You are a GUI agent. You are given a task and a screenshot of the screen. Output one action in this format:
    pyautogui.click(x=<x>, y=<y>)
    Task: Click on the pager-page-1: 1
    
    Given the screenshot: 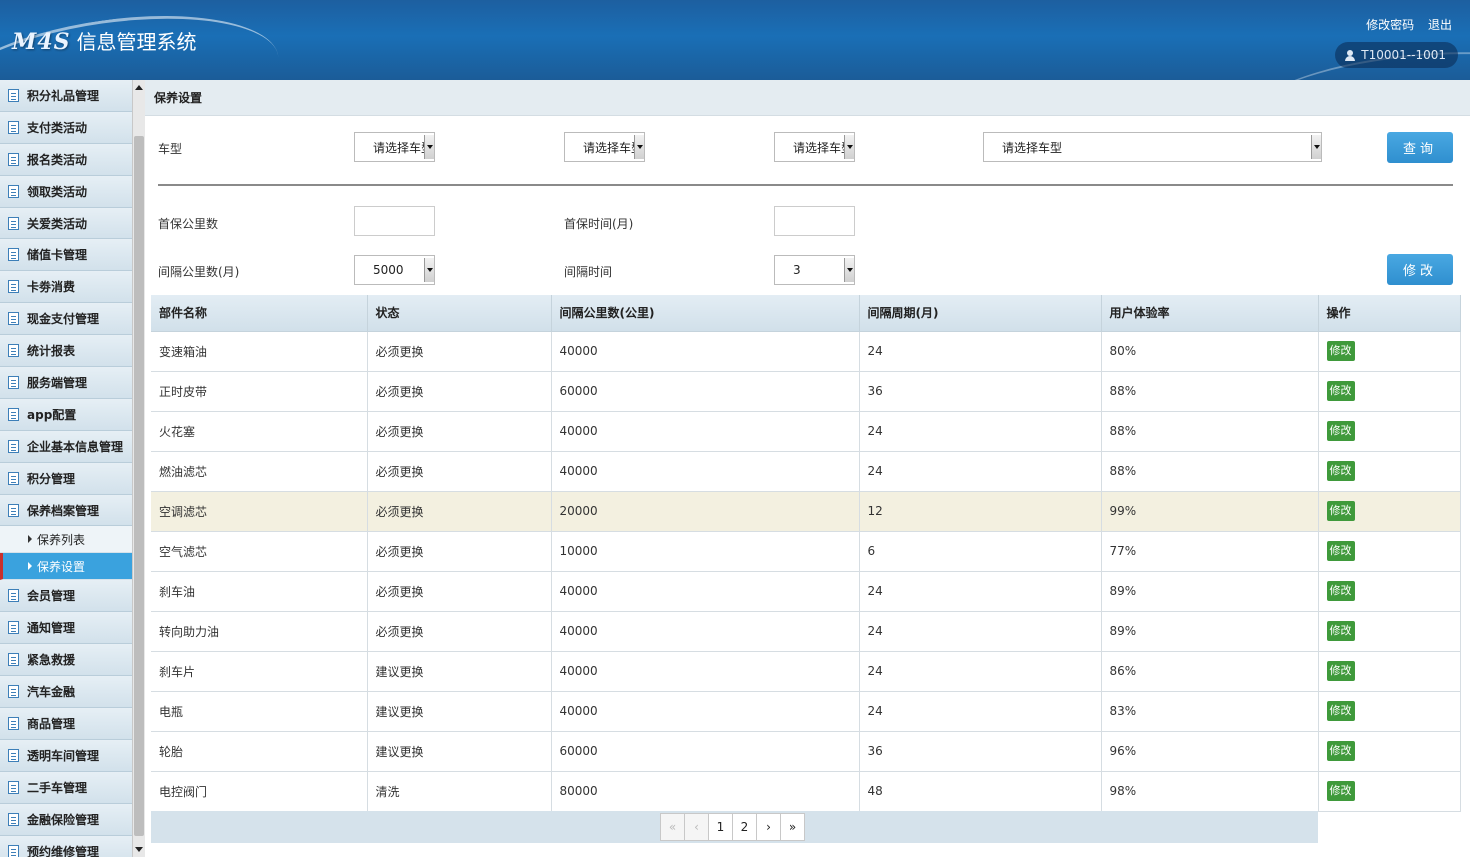 What is the action you would take?
    pyautogui.click(x=720, y=827)
    